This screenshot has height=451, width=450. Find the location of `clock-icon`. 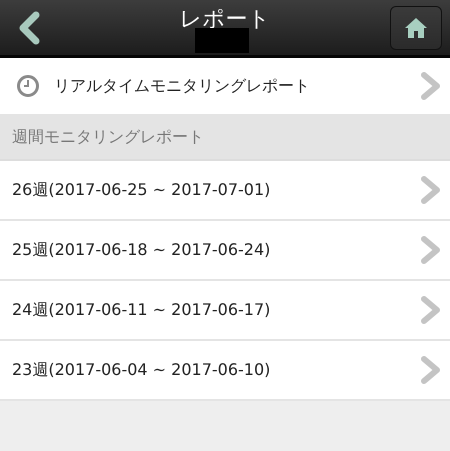

clock-icon is located at coordinates (28, 86).